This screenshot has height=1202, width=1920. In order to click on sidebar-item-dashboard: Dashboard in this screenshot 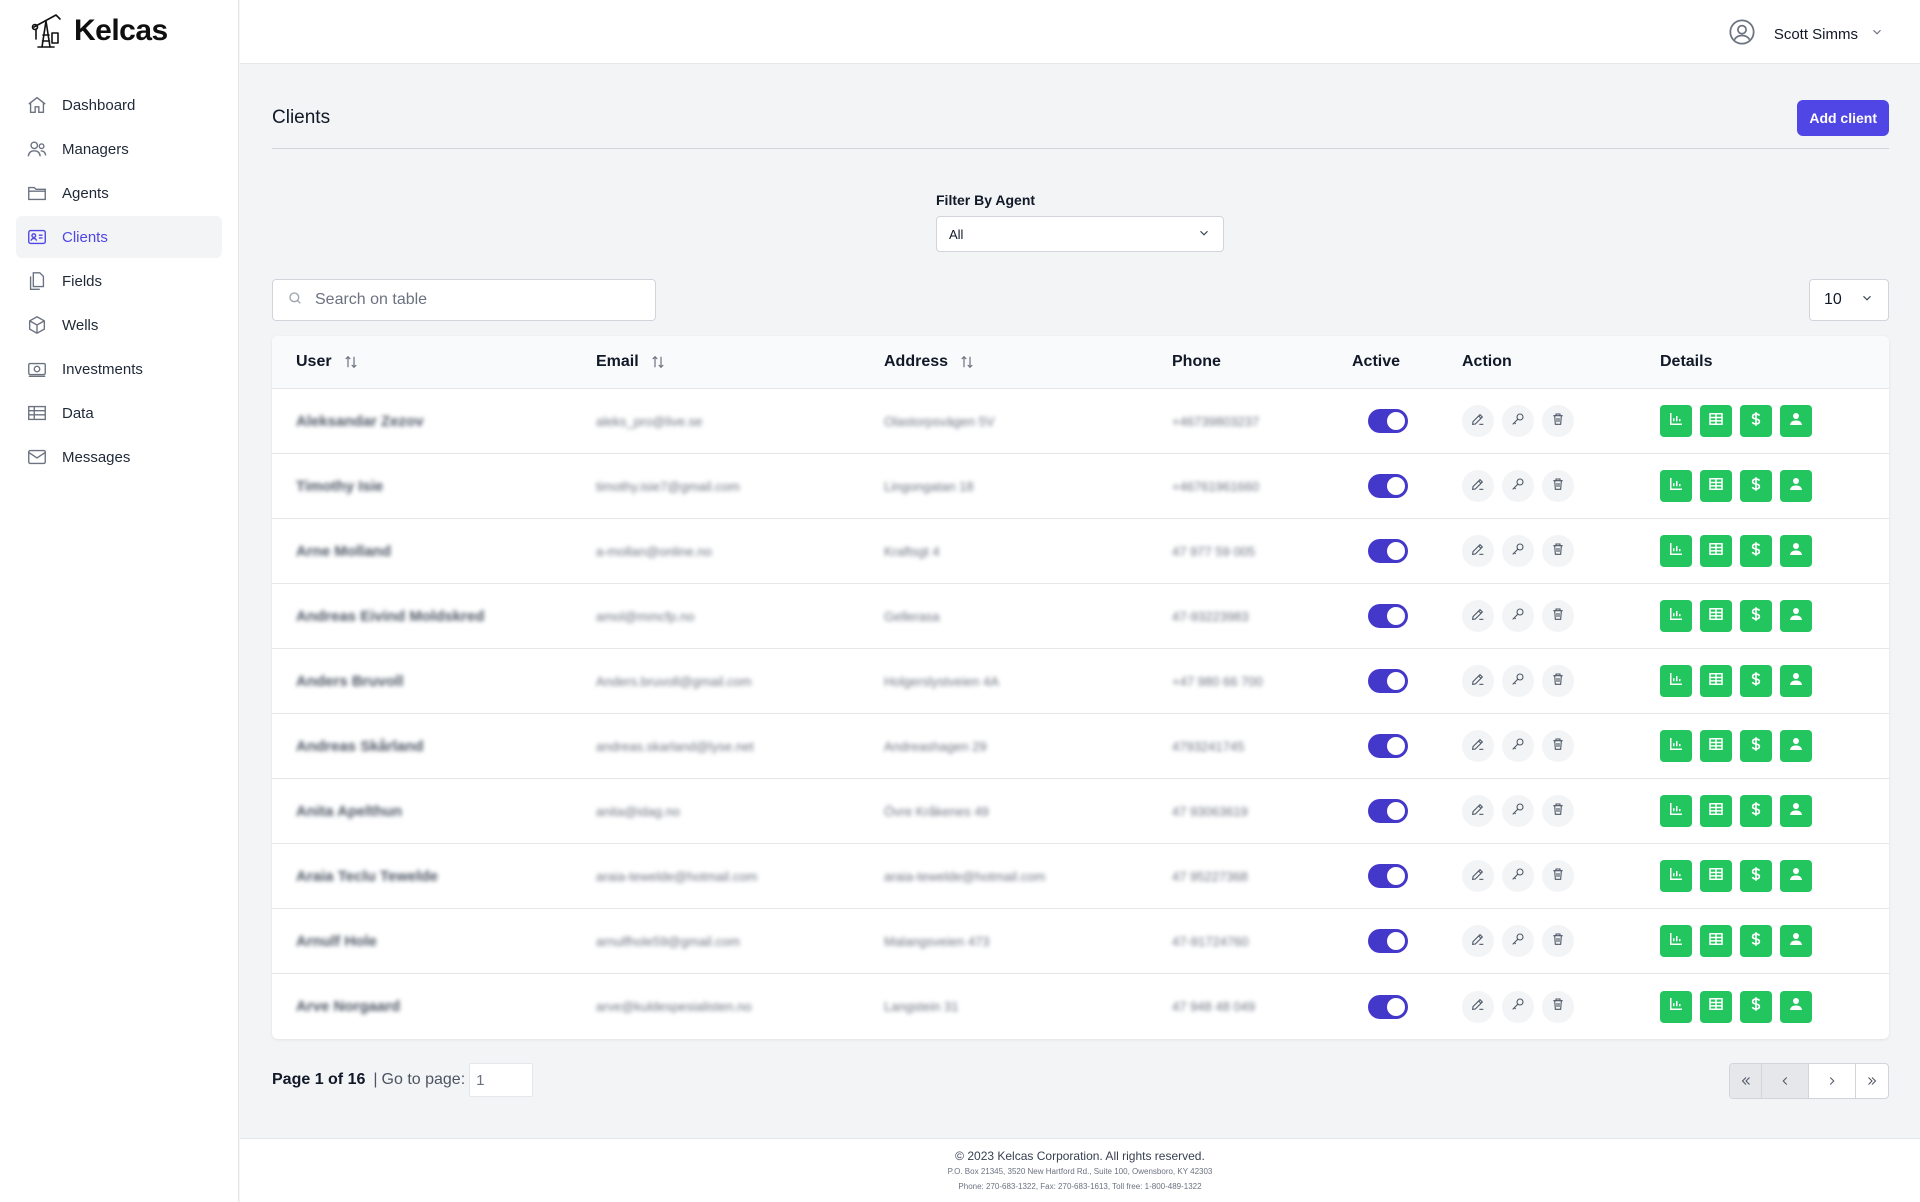, I will do `click(119, 105)`.